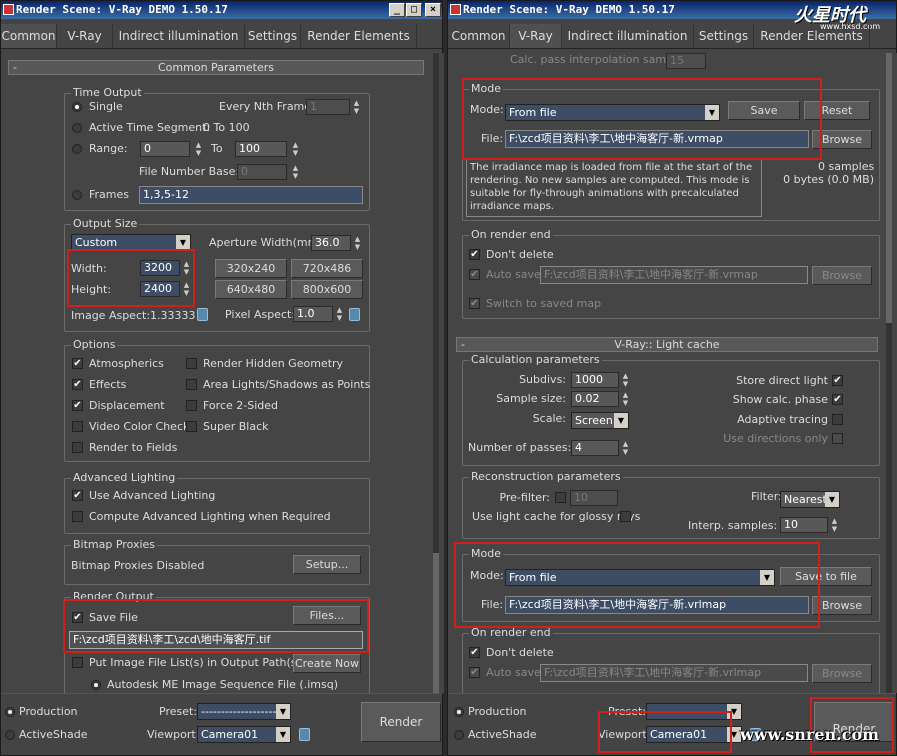  What do you see at coordinates (77, 495) in the screenshot?
I see `use-advanced-lighting-checkbox: ✔` at bounding box center [77, 495].